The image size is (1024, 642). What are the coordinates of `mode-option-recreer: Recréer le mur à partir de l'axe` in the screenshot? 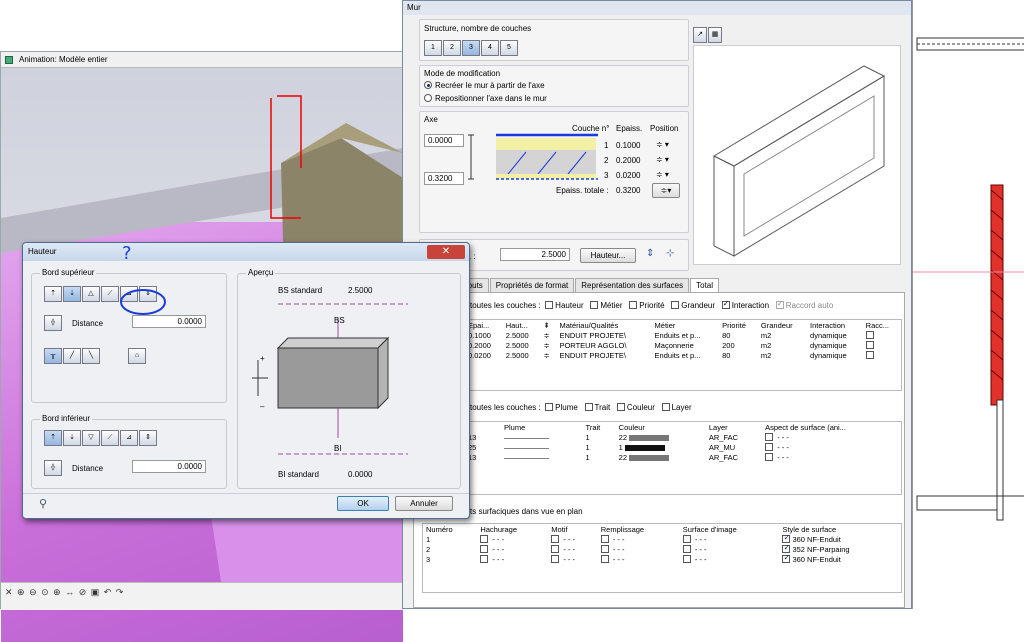 It's located at (484, 85).